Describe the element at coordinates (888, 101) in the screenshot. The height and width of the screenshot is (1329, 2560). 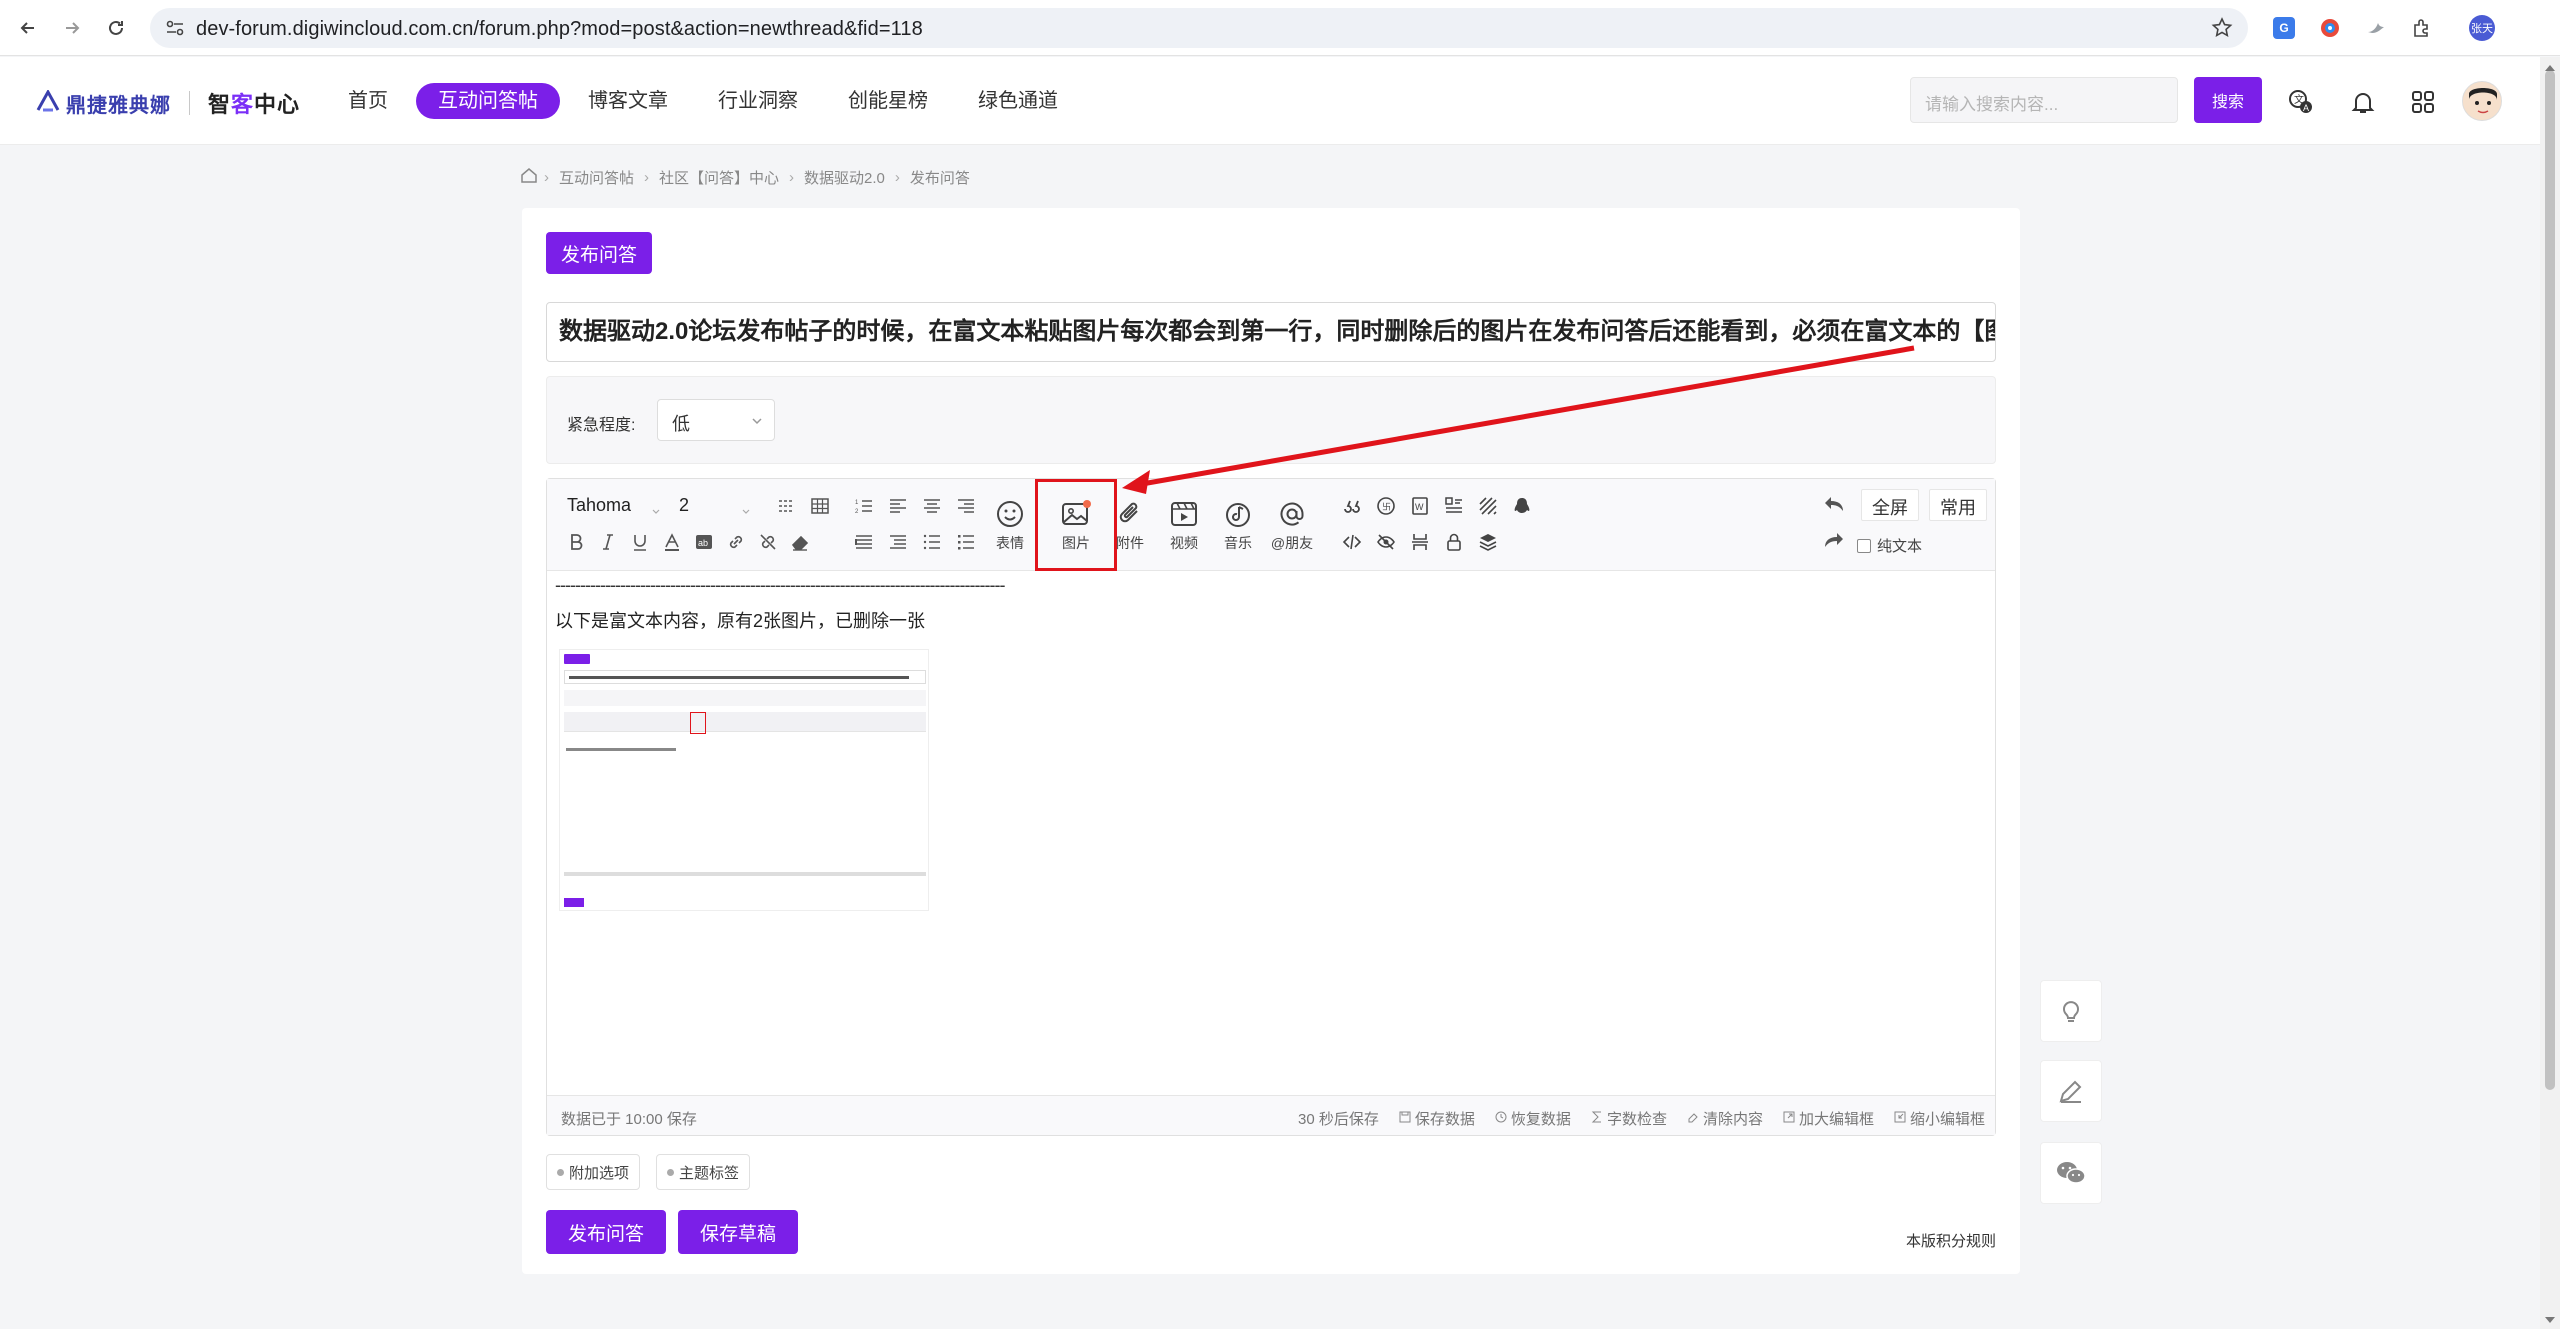
I see `nav-ranking: 创能星榜` at that location.